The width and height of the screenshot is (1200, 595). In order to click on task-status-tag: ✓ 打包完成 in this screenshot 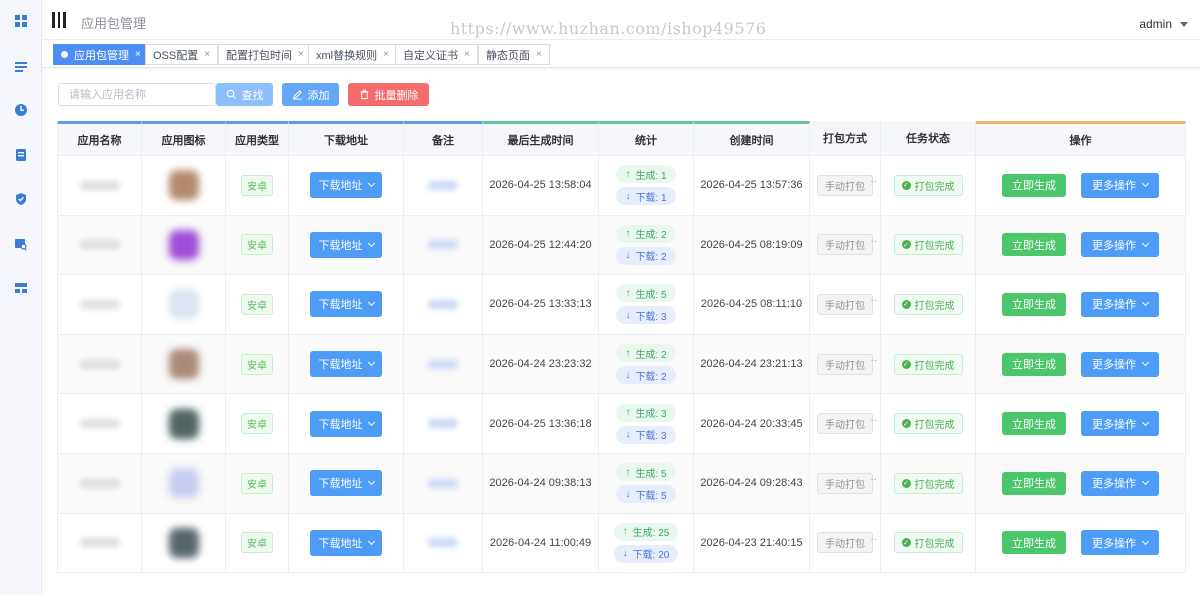, I will do `click(928, 483)`.